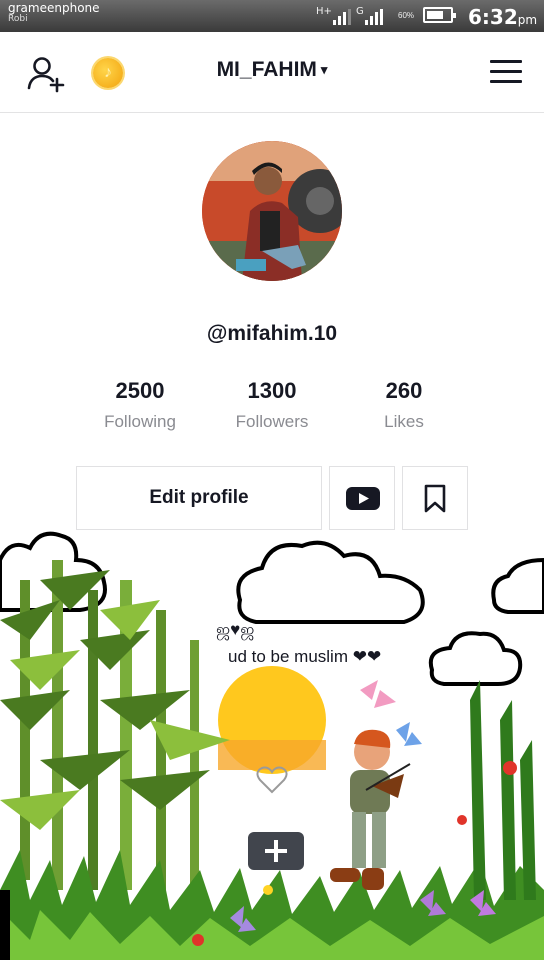 This screenshot has height=960, width=544. I want to click on following-count: 2500, so click(140, 390).